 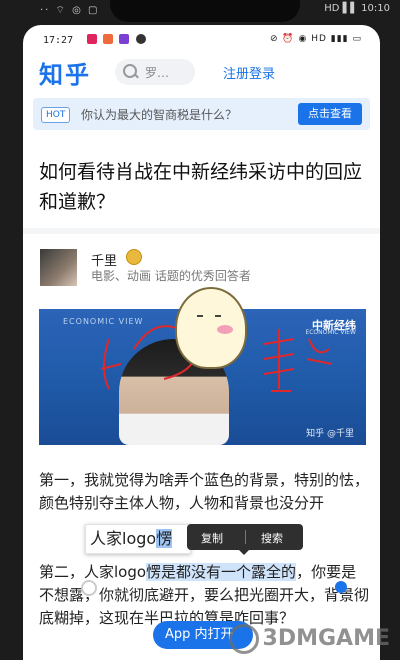 What do you see at coordinates (243, 639) in the screenshot?
I see `gear-logo-icon` at bounding box center [243, 639].